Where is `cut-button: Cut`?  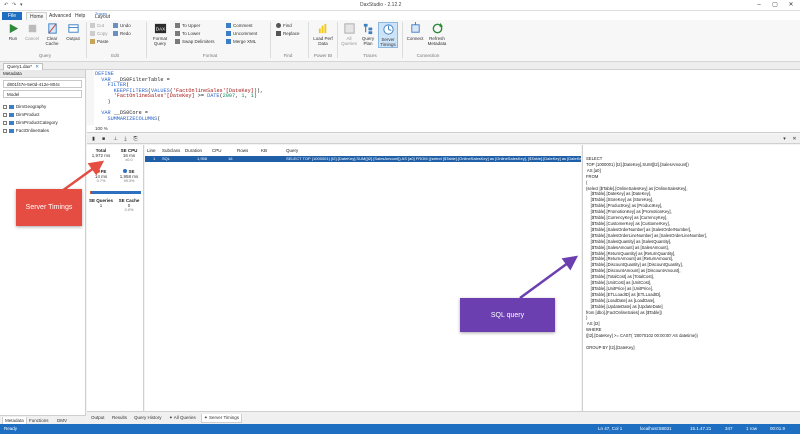
cut-button: Cut is located at coordinates (97, 25).